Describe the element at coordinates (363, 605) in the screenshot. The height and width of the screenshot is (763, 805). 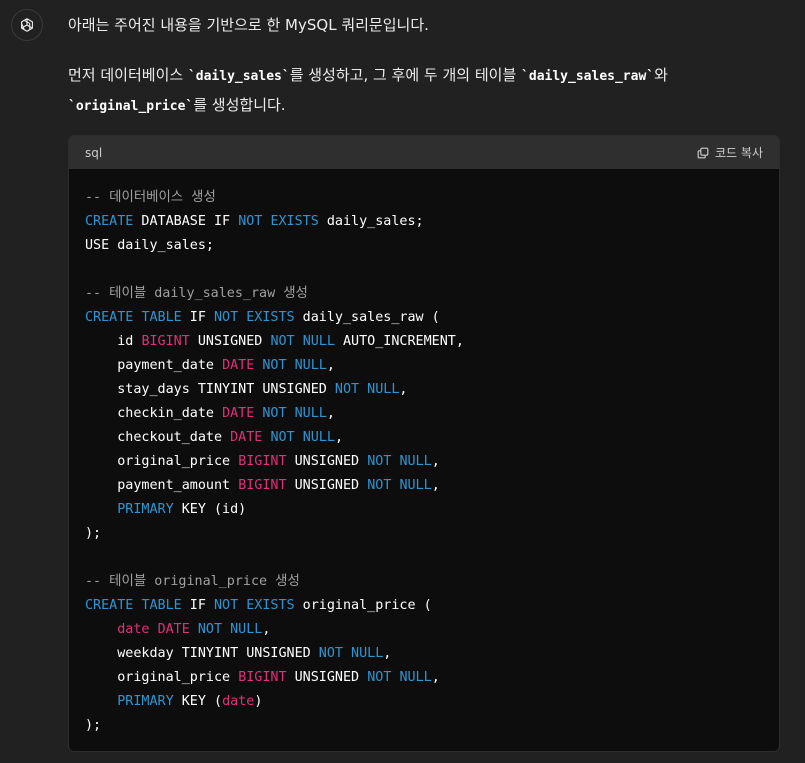
I see `code-token: original_price (` at that location.